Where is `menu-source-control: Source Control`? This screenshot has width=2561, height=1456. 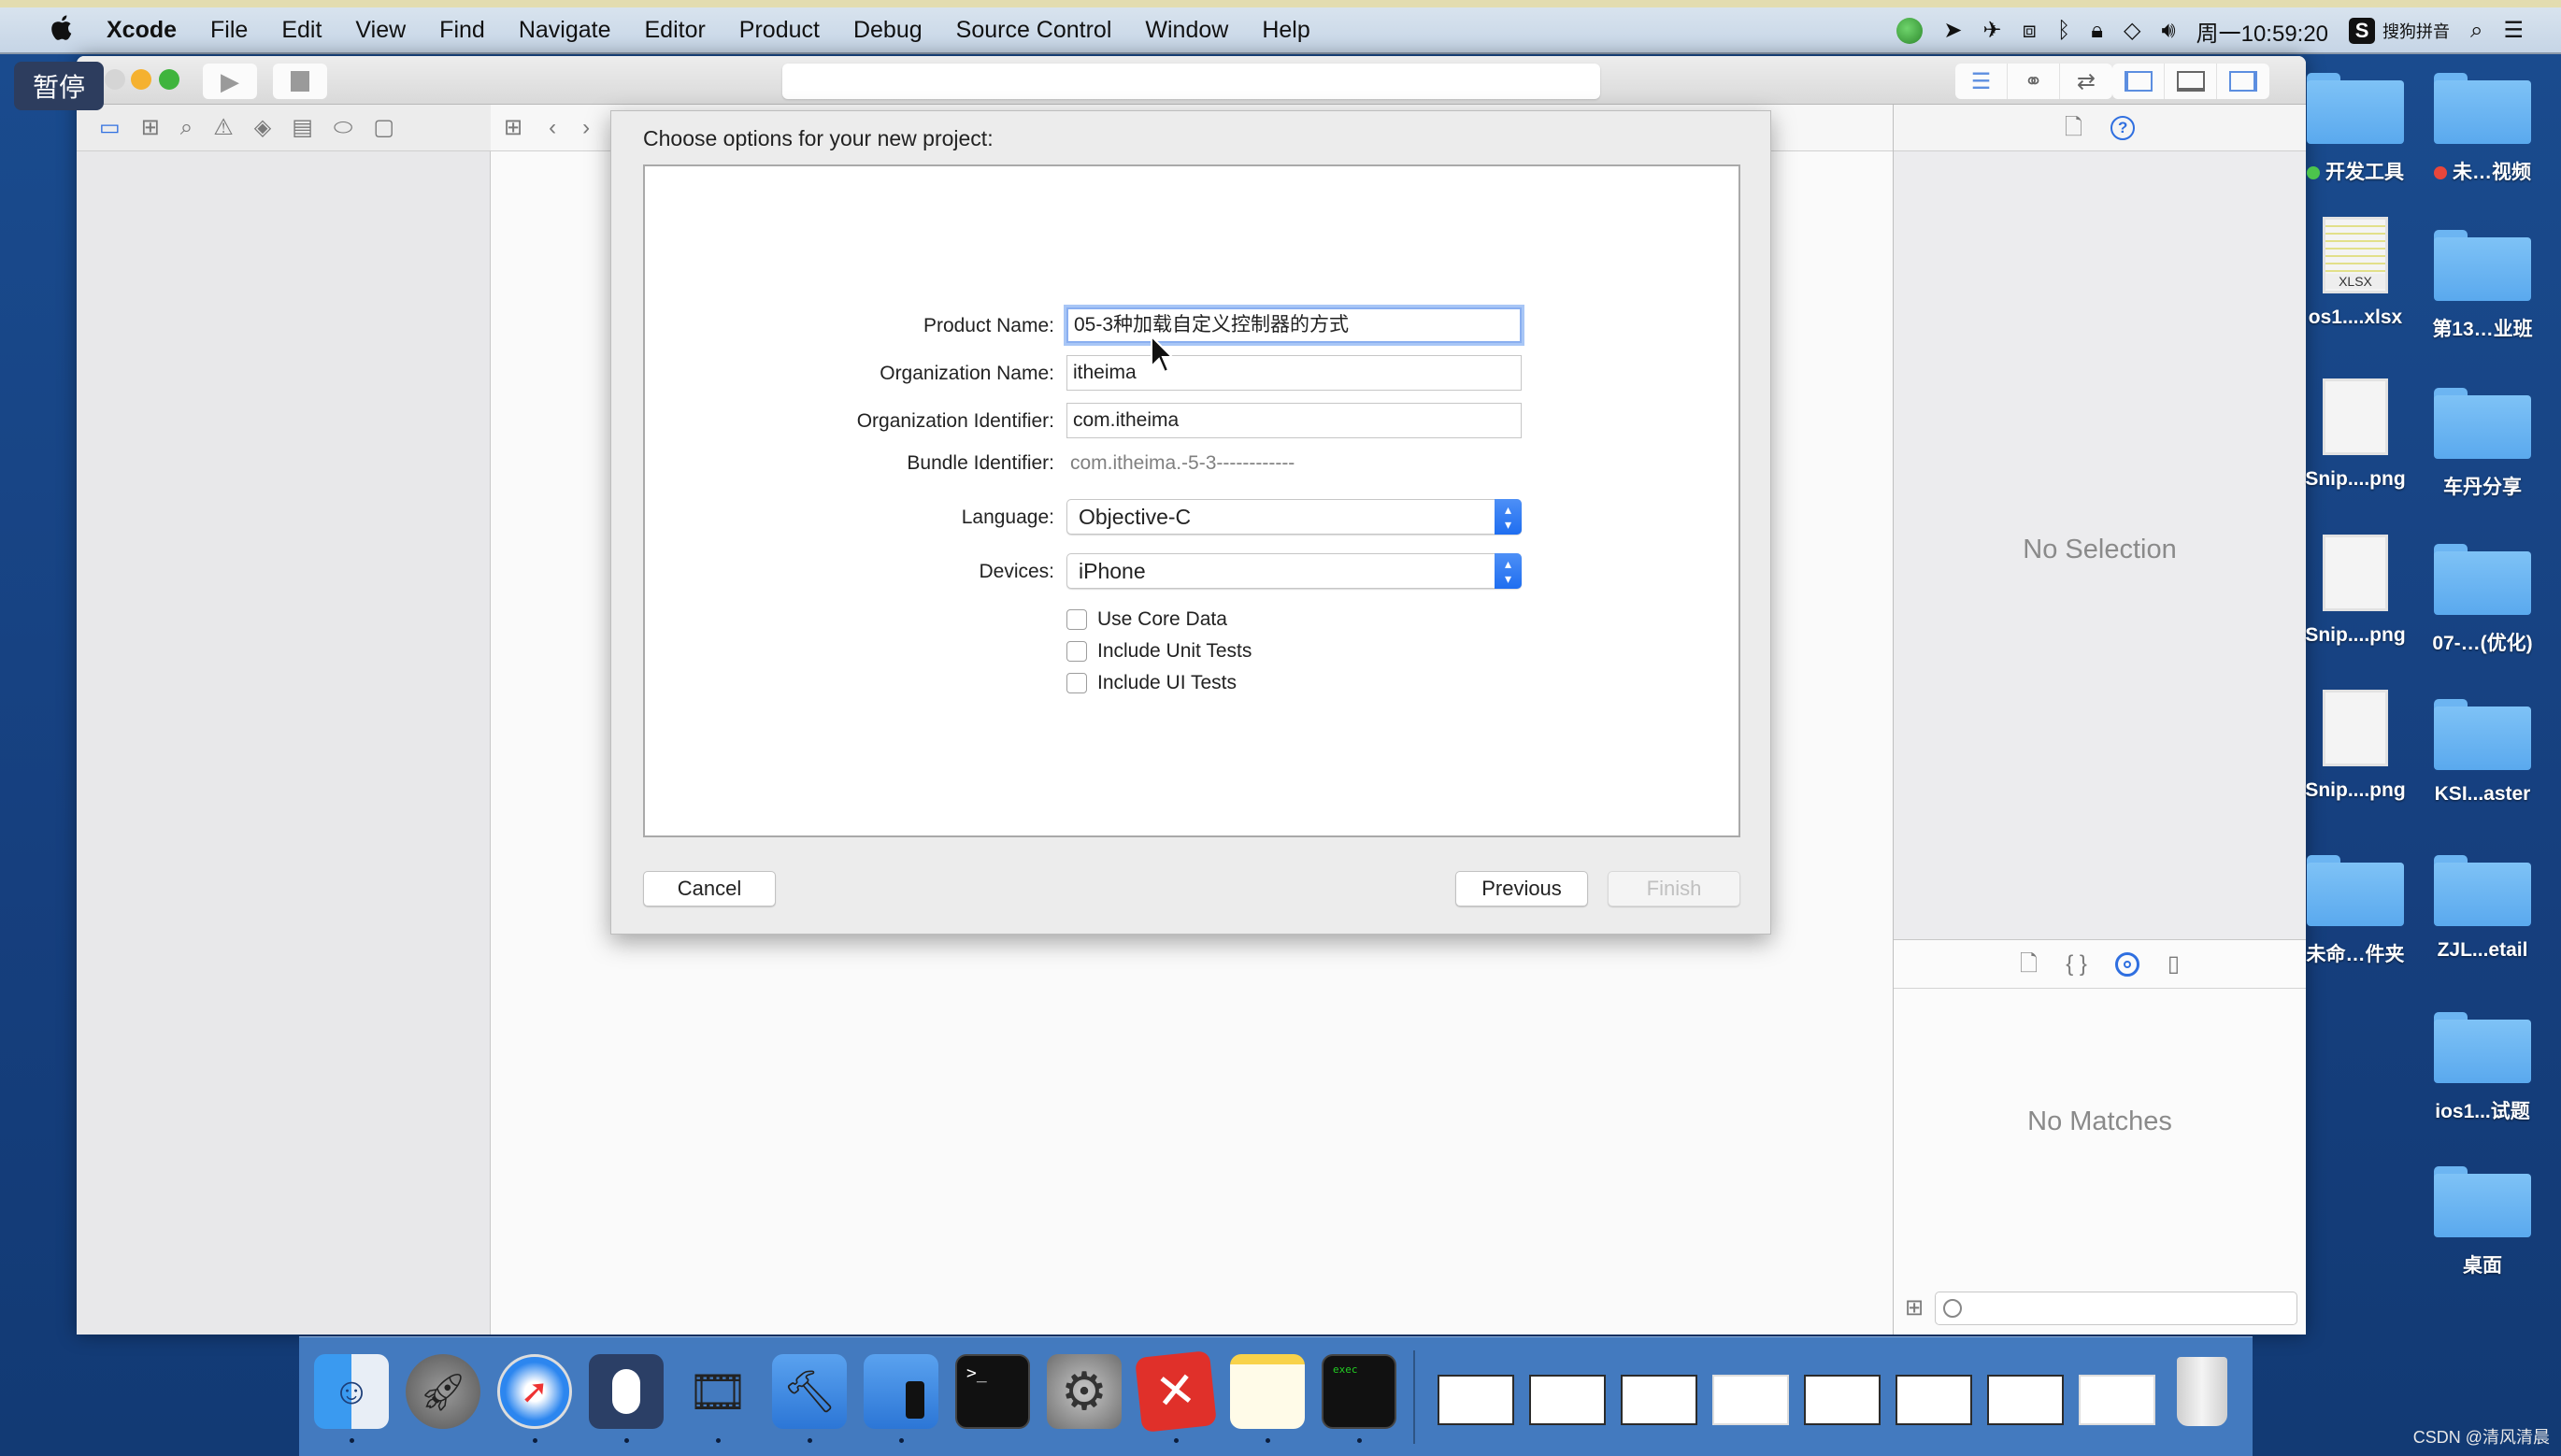
menu-source-control: Source Control is located at coordinates (1034, 30).